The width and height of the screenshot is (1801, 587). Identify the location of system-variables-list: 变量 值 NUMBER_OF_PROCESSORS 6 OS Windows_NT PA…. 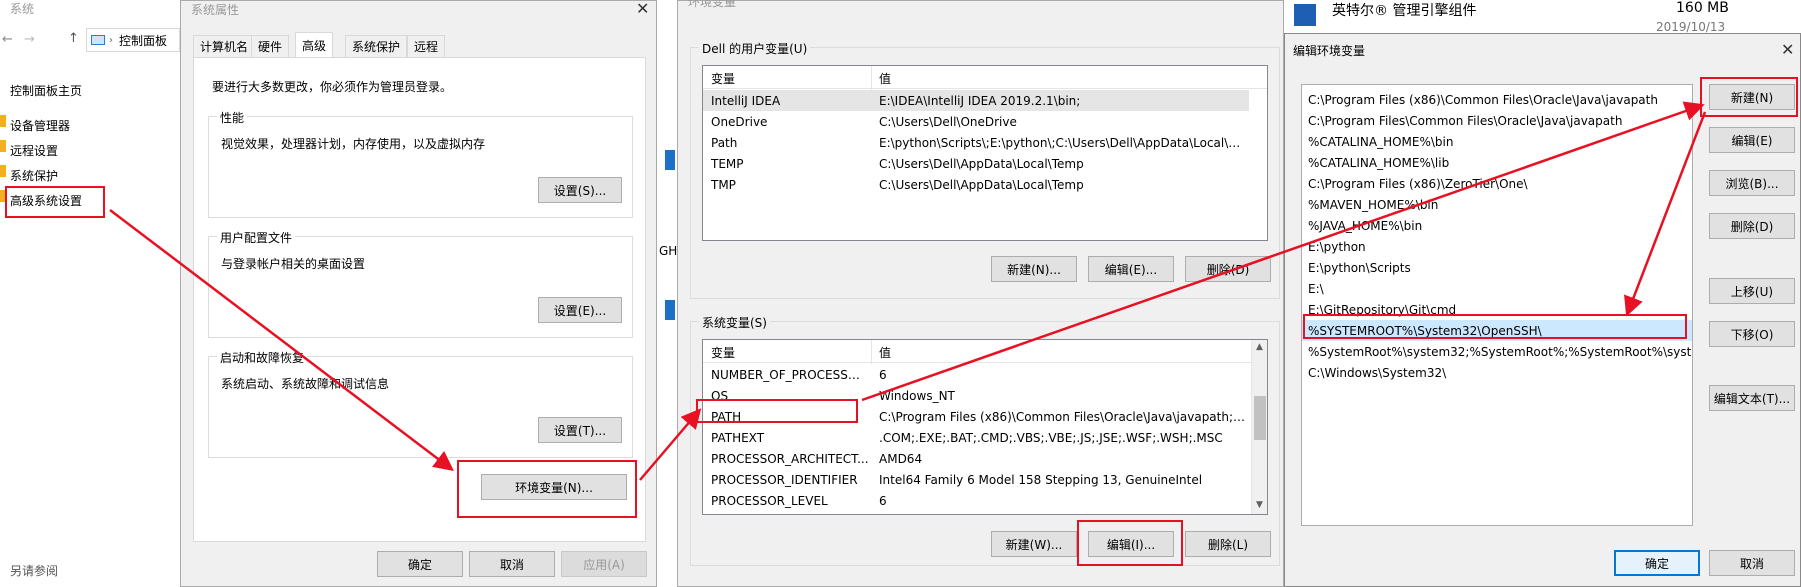
(985, 427).